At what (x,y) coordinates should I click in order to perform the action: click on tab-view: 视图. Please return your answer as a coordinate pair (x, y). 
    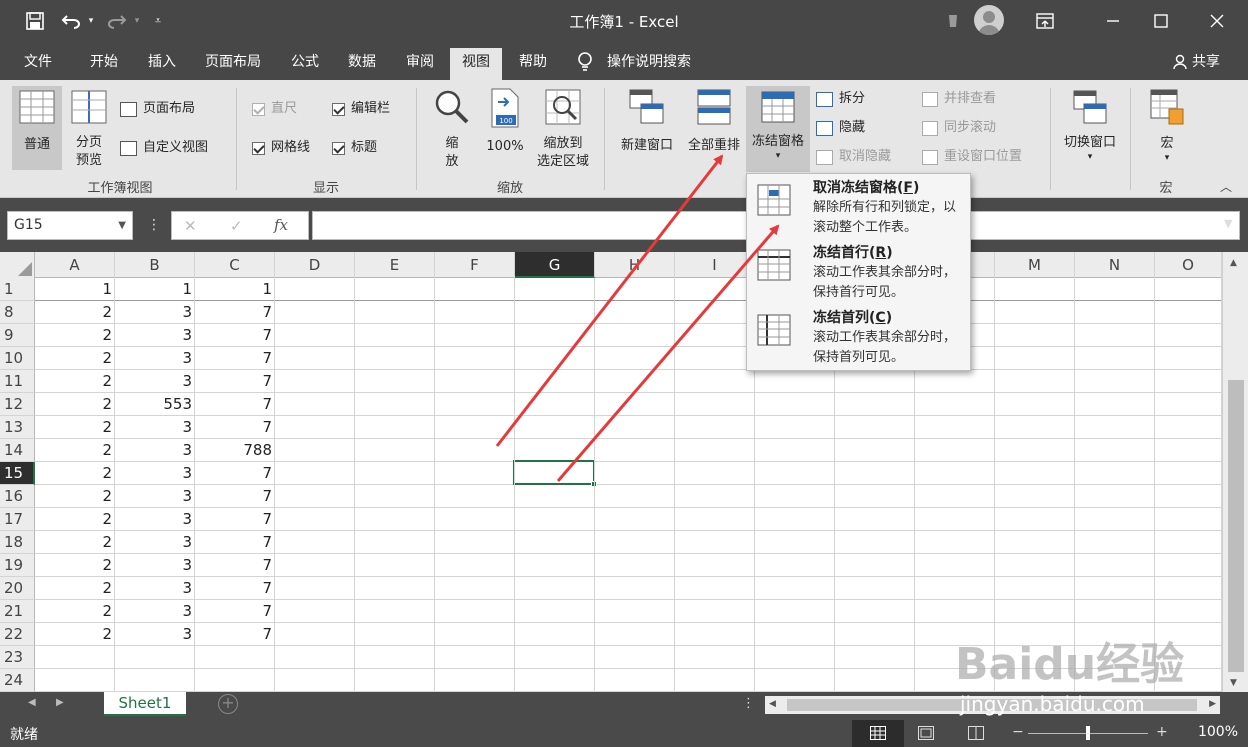
    Looking at the image, I should click on (476, 64).